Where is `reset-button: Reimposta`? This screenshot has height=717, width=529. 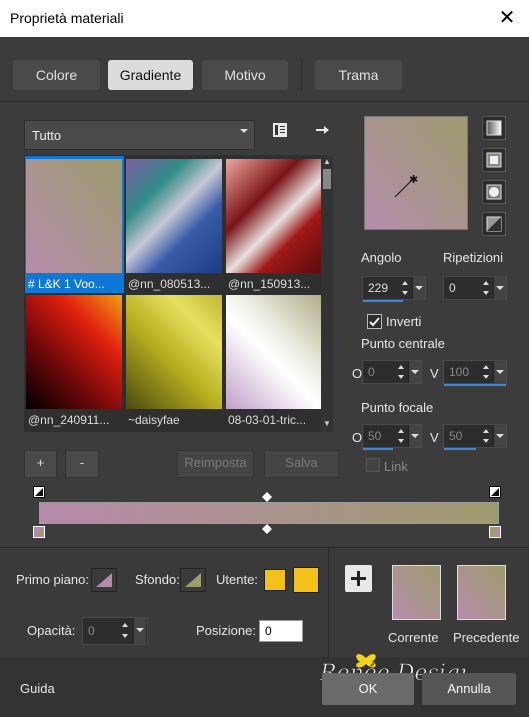
reset-button: Reimposta is located at coordinates (215, 464).